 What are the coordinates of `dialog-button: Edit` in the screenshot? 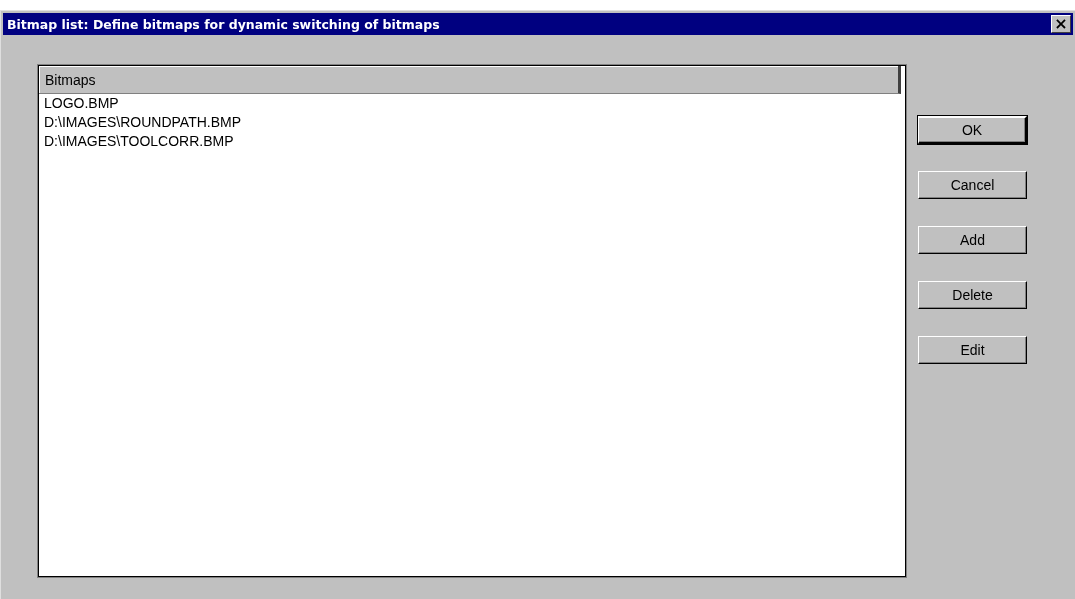 It's located at (972, 350).